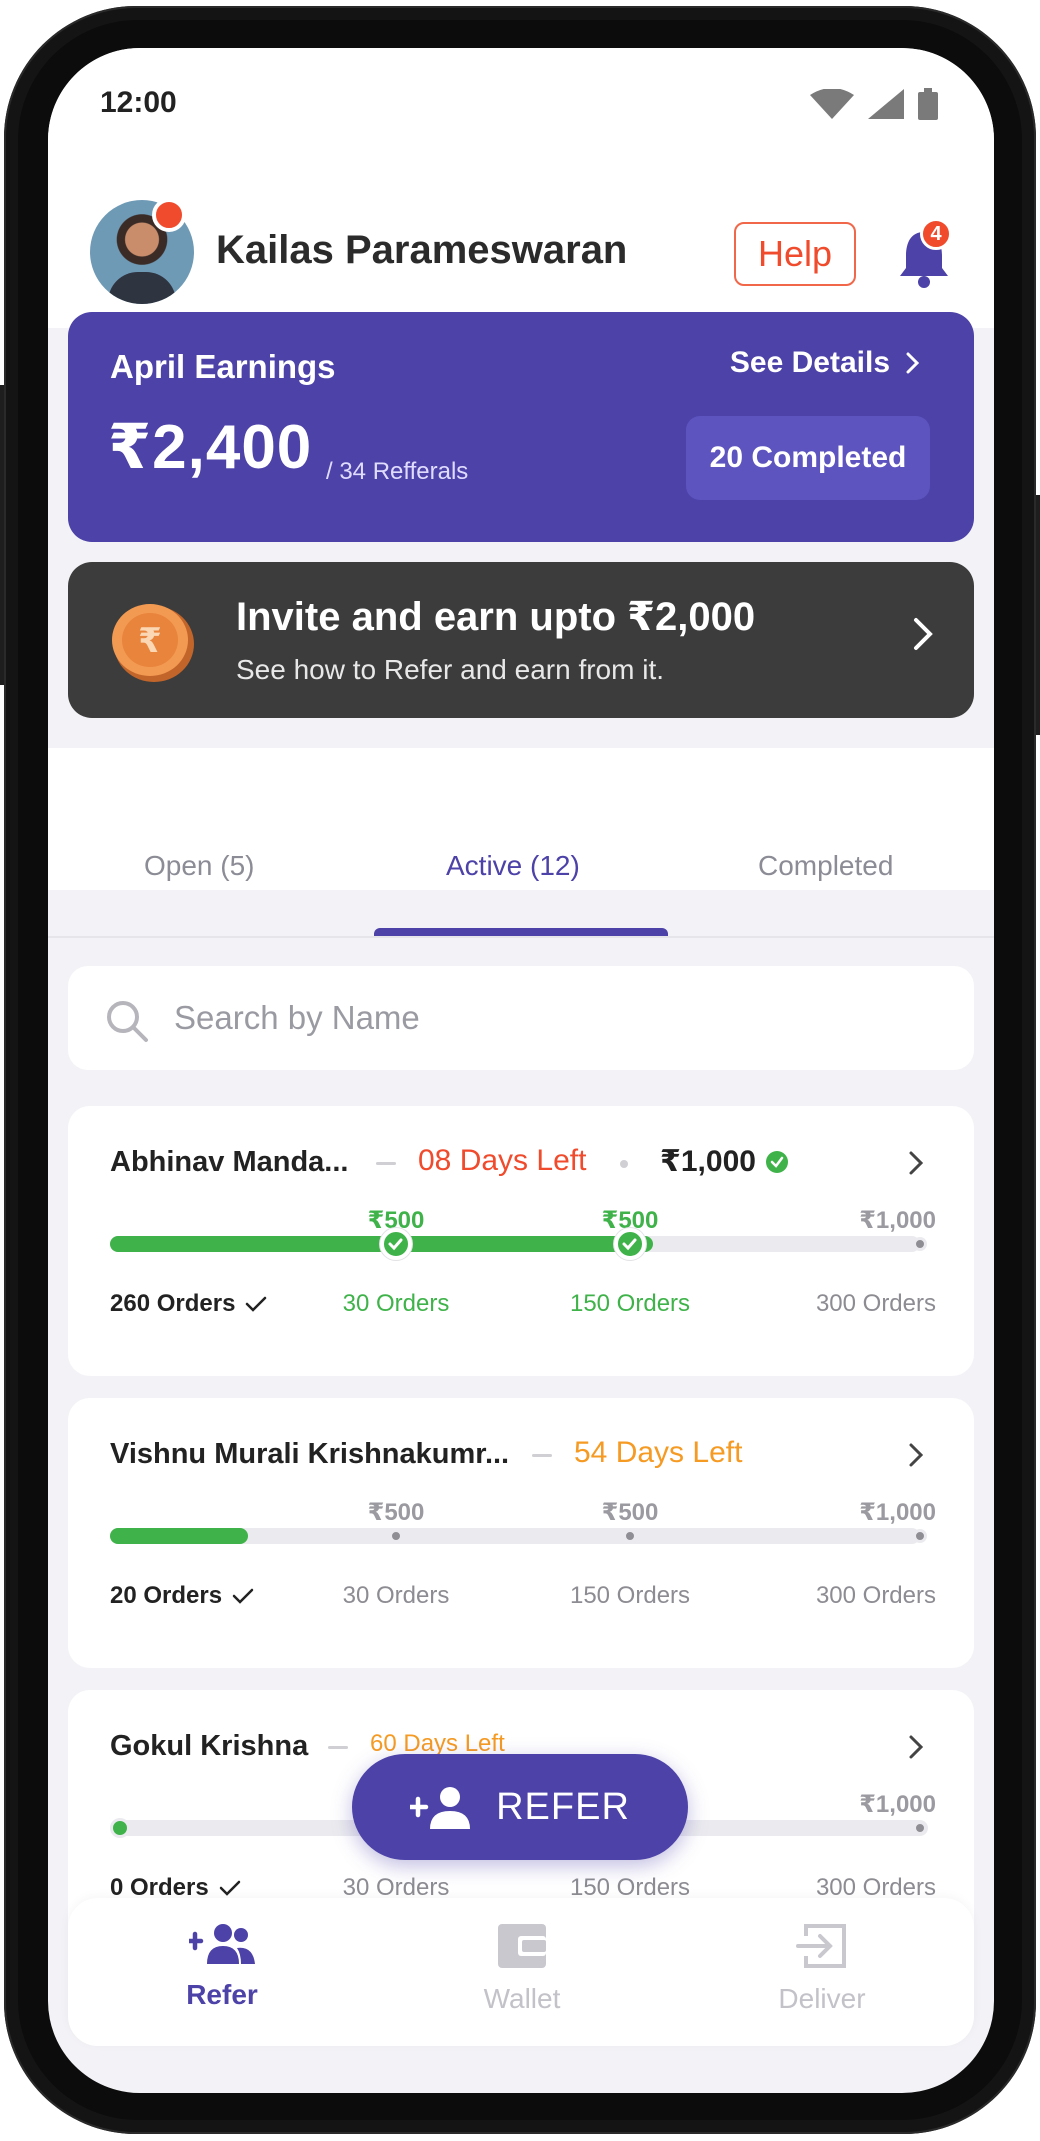 The width and height of the screenshot is (1040, 2141). I want to click on tabs-divider, so click(521, 937).